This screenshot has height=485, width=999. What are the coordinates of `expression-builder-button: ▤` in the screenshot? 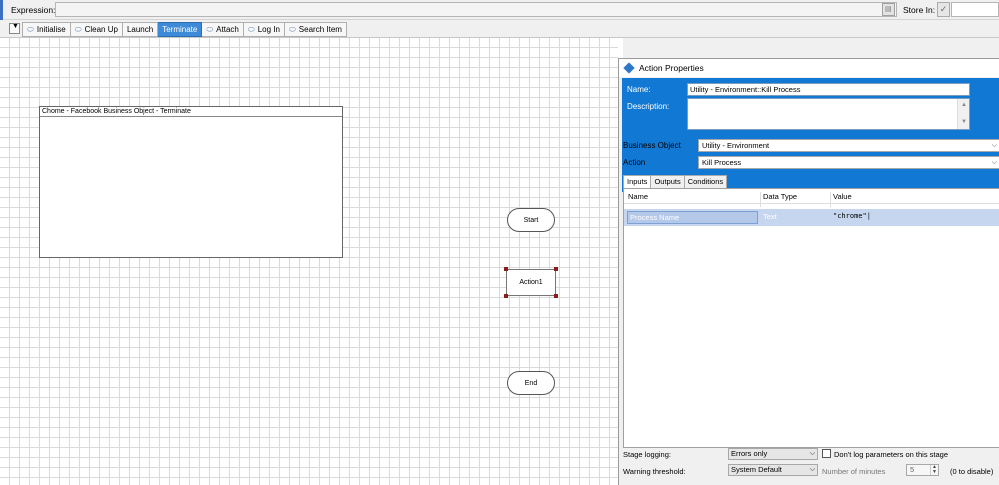 It's located at (888, 9).